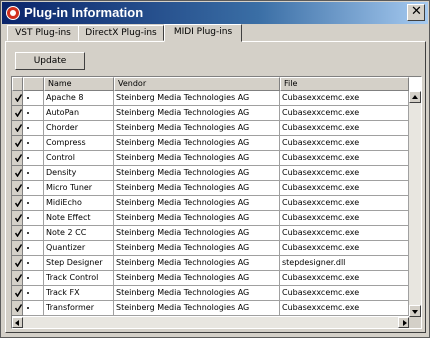 The image size is (430, 338). I want to click on cell-name: Track Control, so click(79, 278).